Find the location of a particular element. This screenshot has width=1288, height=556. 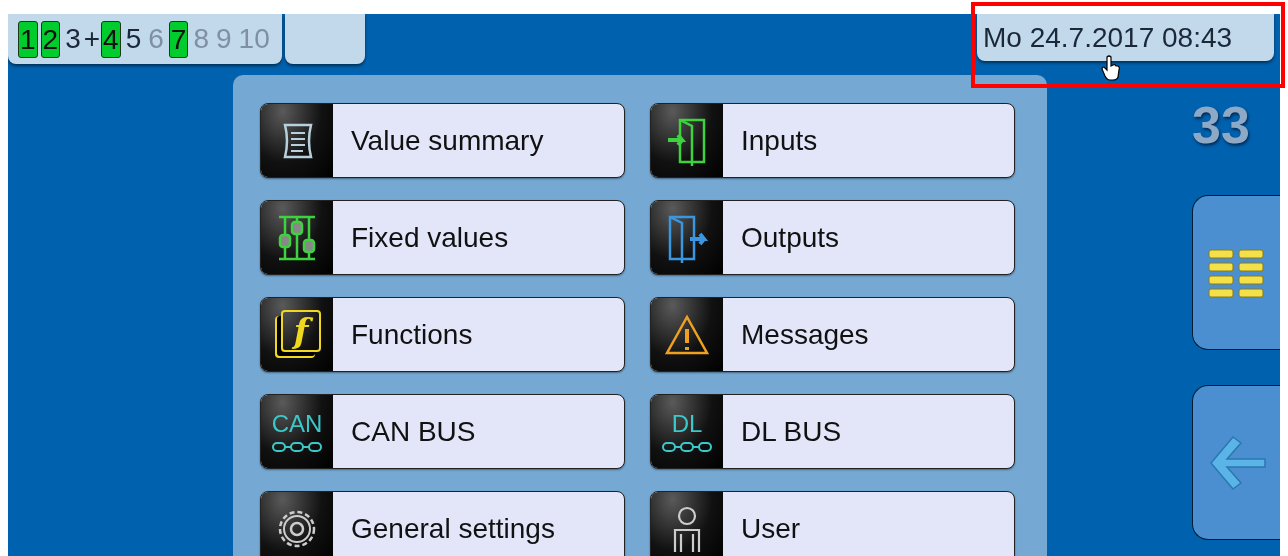

menu-button: DL DL BUS is located at coordinates (832, 431).